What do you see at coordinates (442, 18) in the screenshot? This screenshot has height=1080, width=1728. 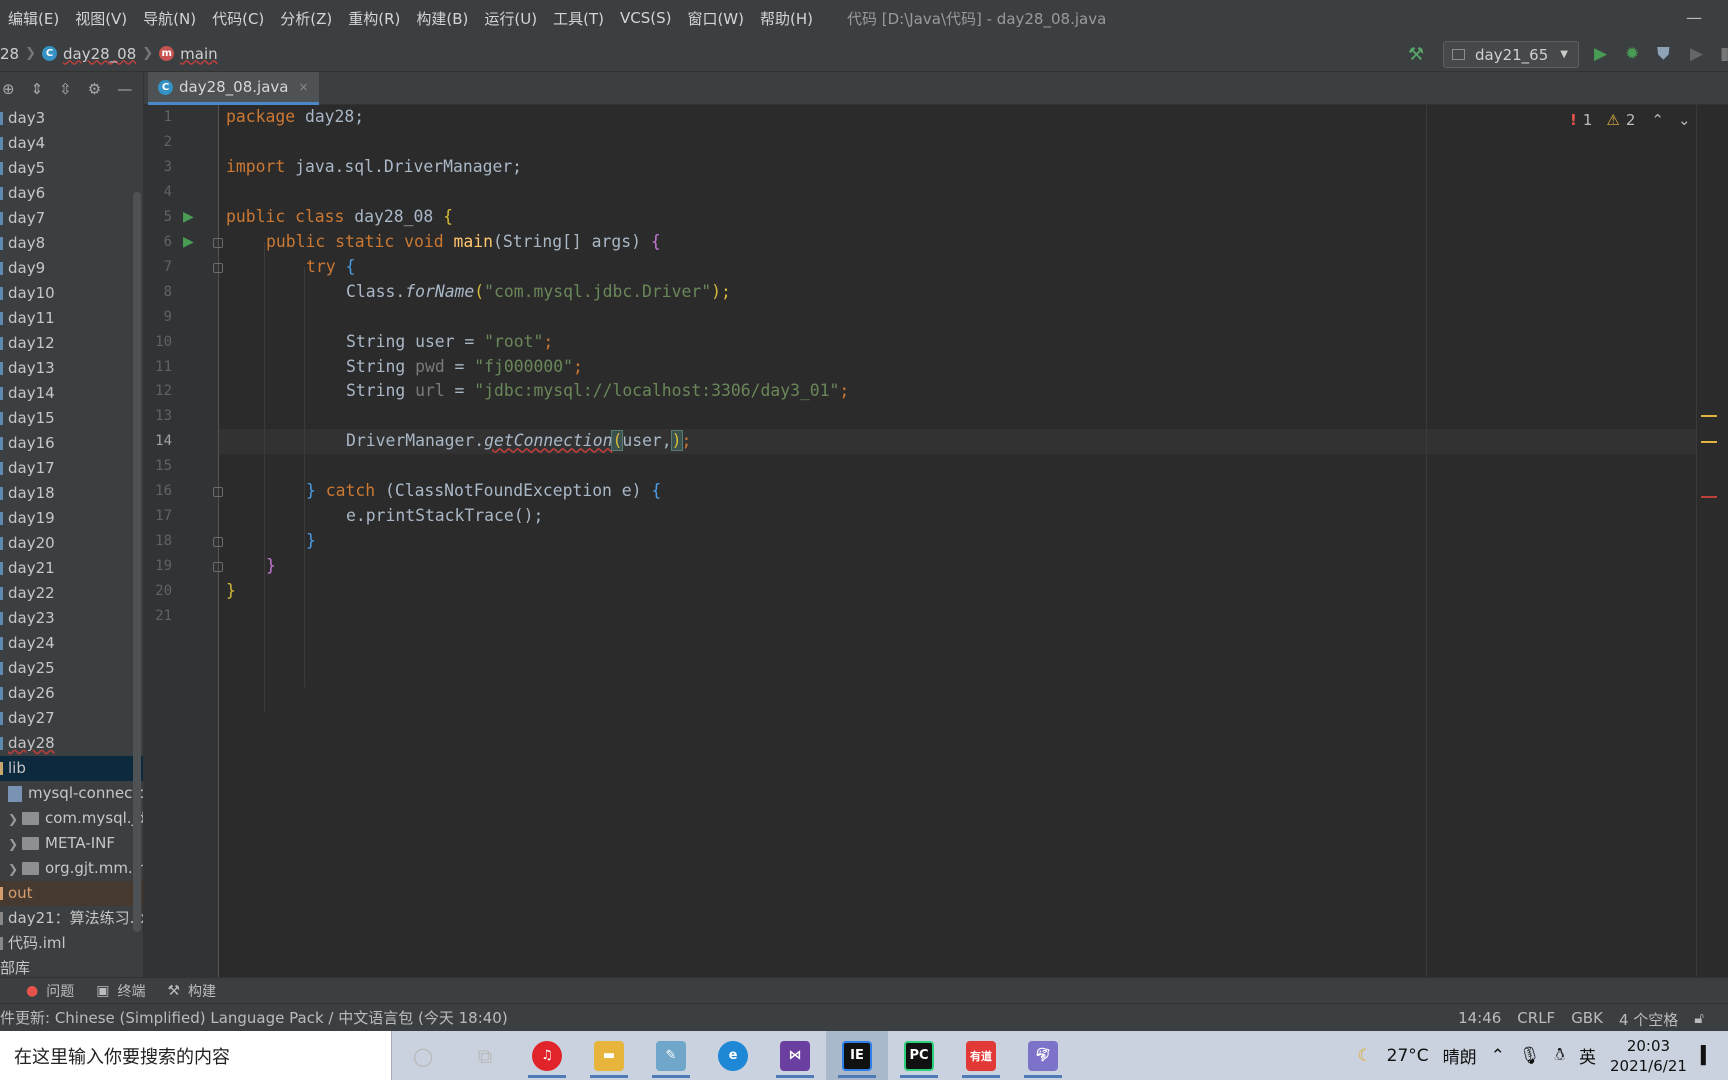 I see `menu-build: 构建(B)` at bounding box center [442, 18].